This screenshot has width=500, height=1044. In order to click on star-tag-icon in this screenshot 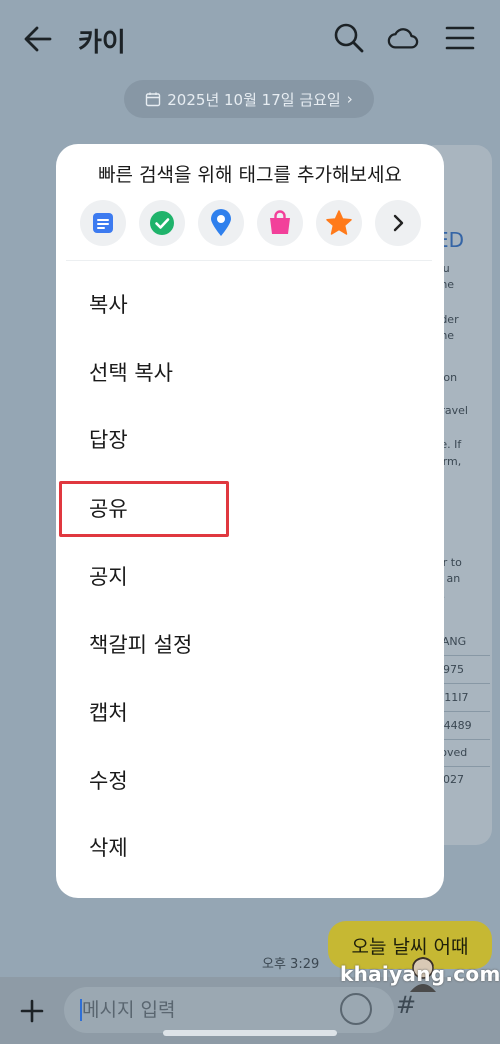, I will do `click(339, 222)`.